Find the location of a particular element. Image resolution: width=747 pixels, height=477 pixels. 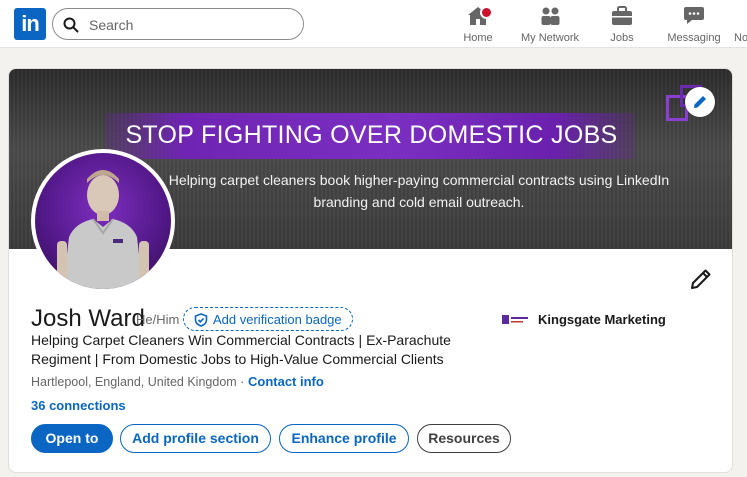

nav-label: No is located at coordinates (740, 38).